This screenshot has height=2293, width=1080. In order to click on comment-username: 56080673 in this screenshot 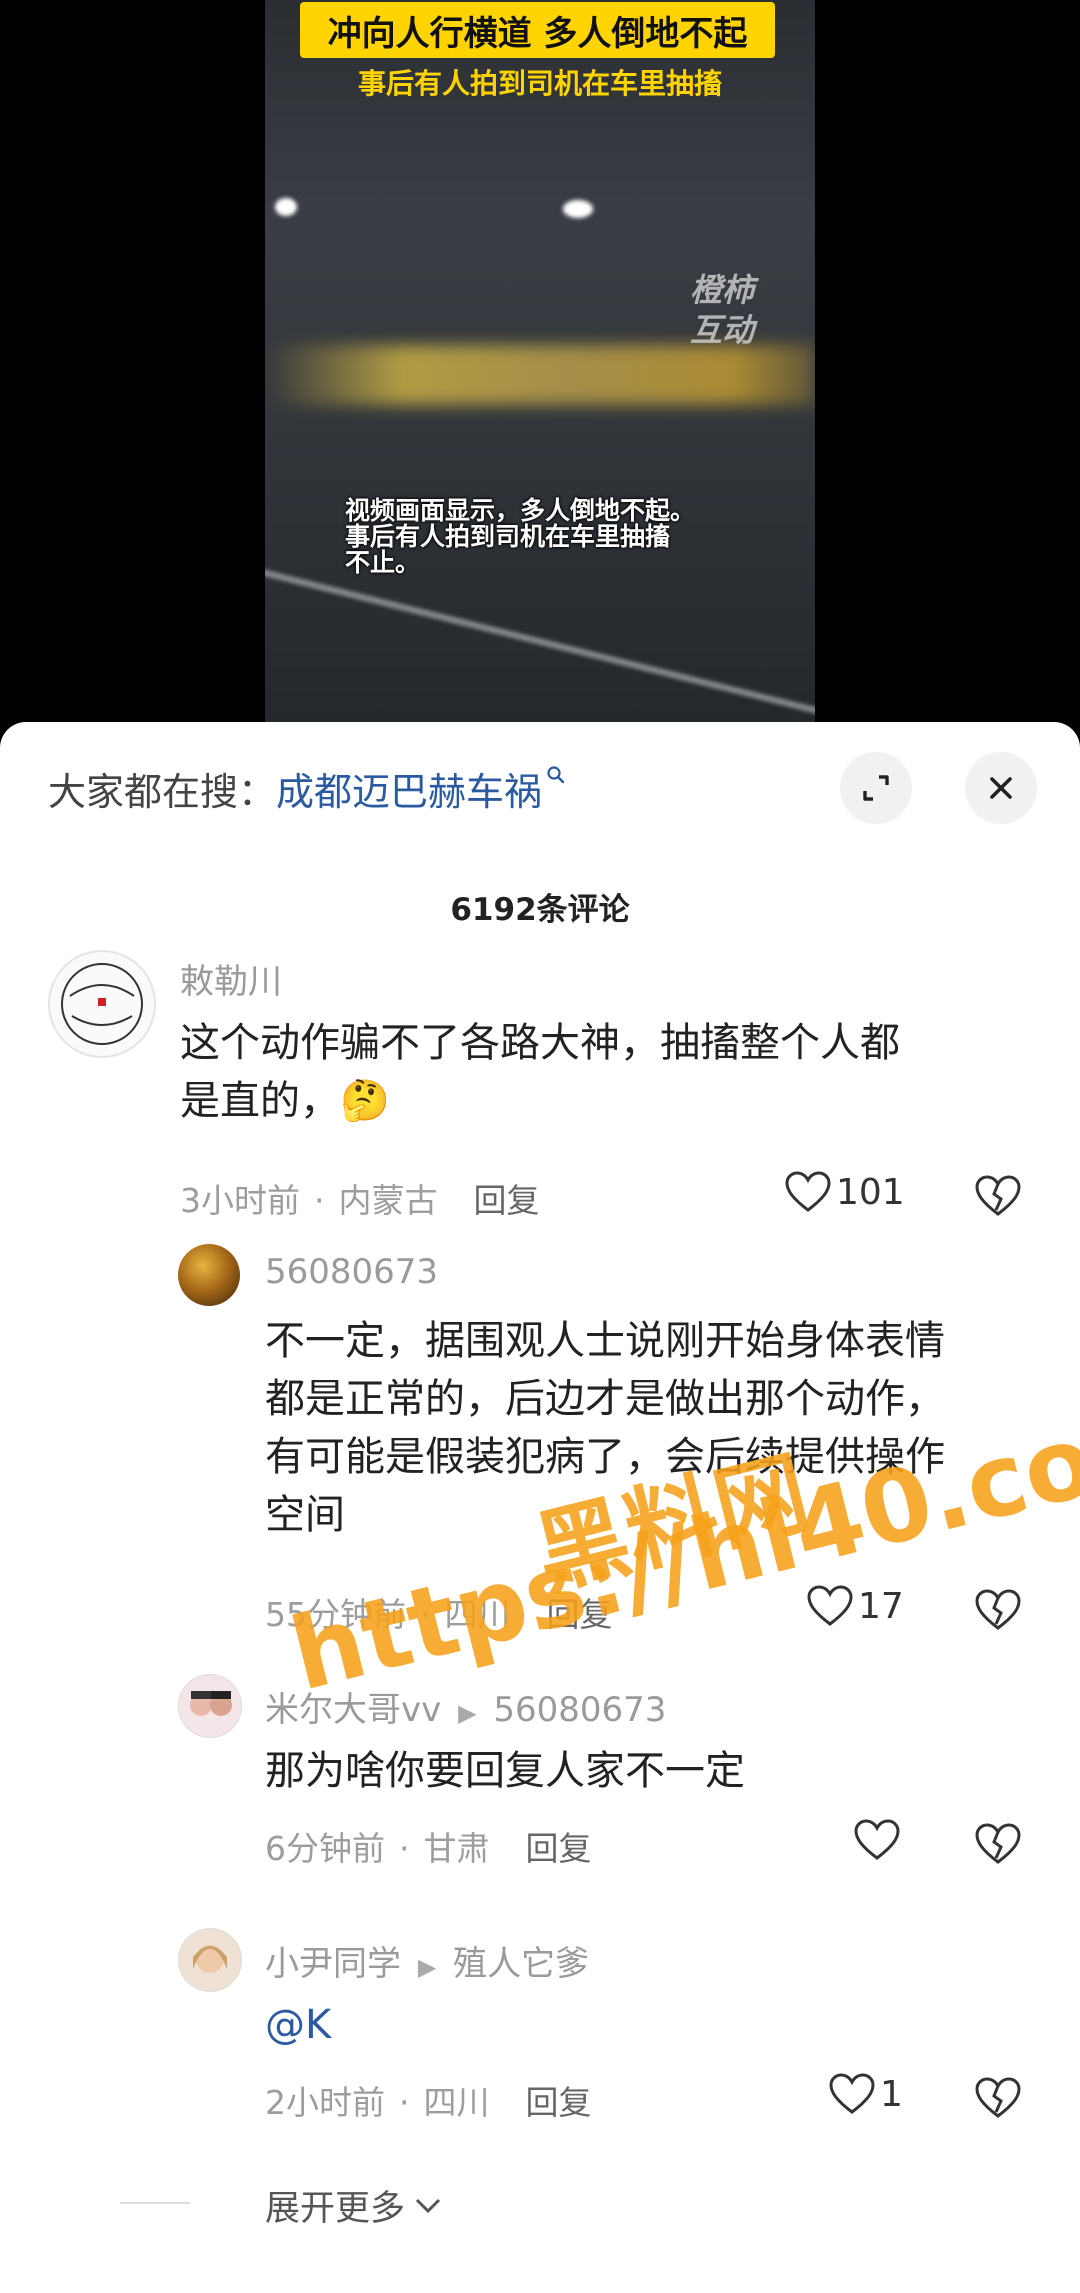, I will do `click(351, 1272)`.